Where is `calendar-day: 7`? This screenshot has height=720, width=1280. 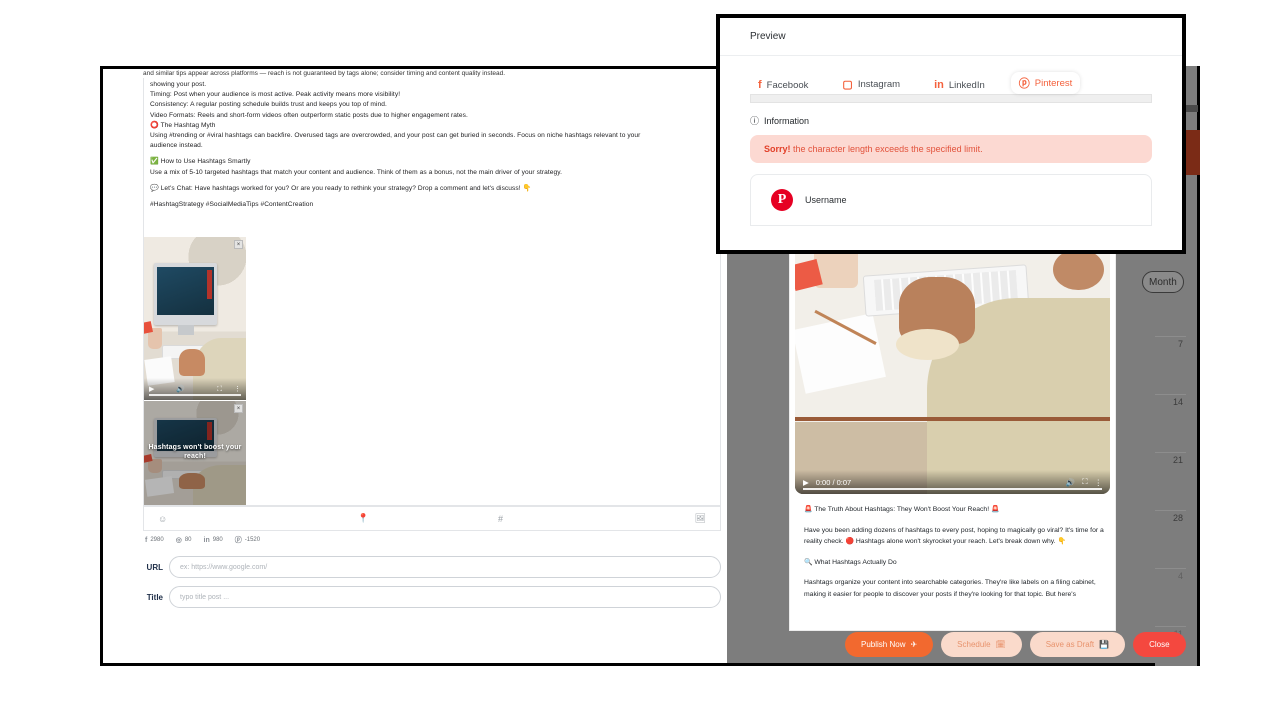
calendar-day: 7 is located at coordinates (1180, 344).